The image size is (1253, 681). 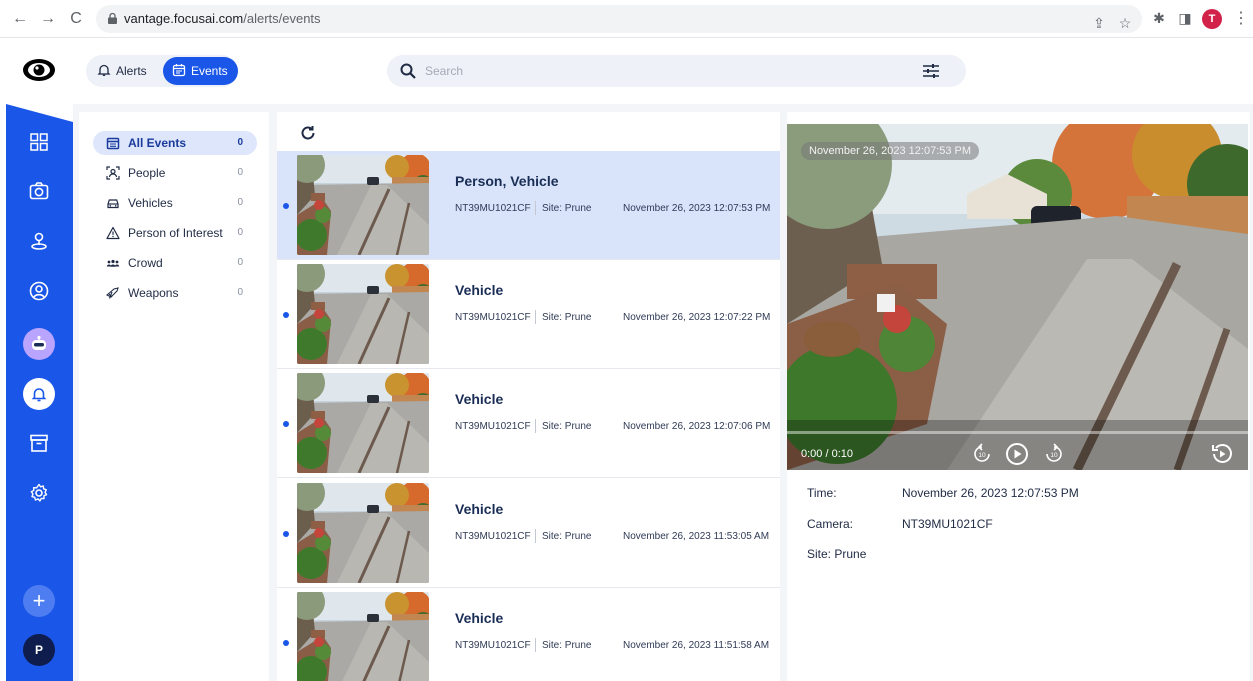 What do you see at coordinates (697, 426) in the screenshot?
I see `event-time: November 26, 2023 12:07:06 PM` at bounding box center [697, 426].